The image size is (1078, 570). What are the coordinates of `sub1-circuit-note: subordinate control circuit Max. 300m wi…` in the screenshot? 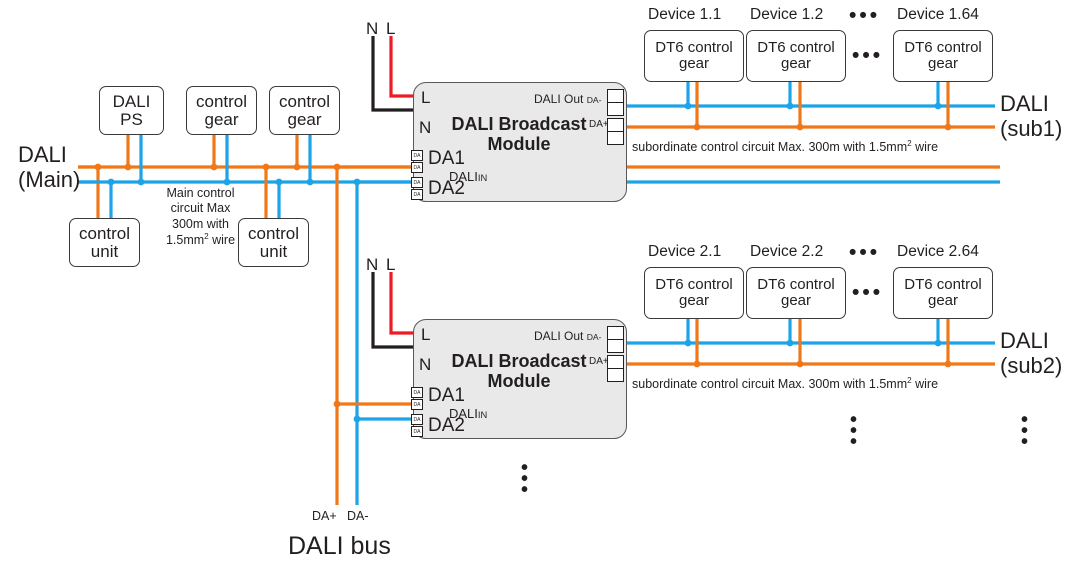 It's located at (785, 147).